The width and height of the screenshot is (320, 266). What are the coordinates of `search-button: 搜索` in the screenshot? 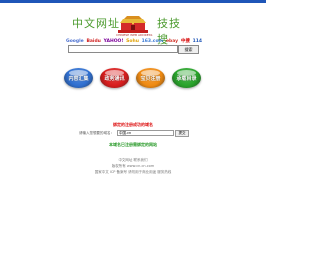 It's located at (188, 49).